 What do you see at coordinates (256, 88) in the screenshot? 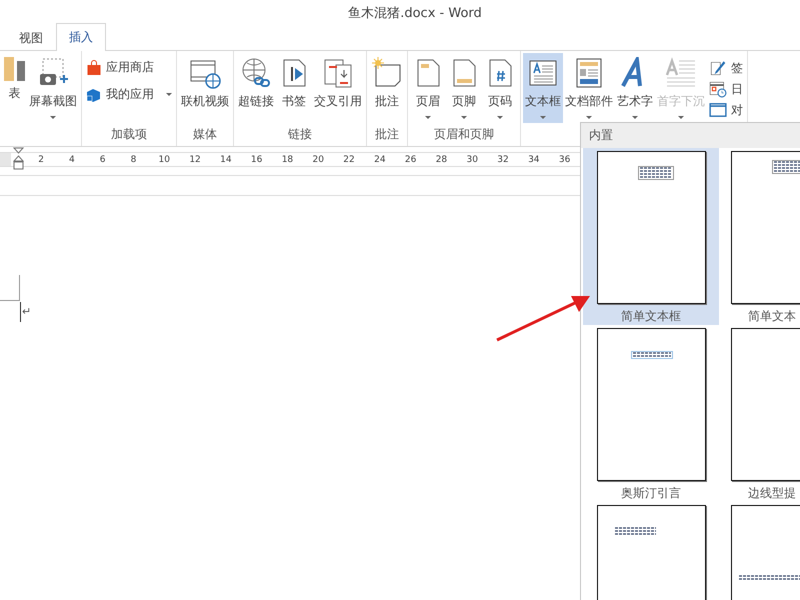
I see `ribbon-button: 超链接` at bounding box center [256, 88].